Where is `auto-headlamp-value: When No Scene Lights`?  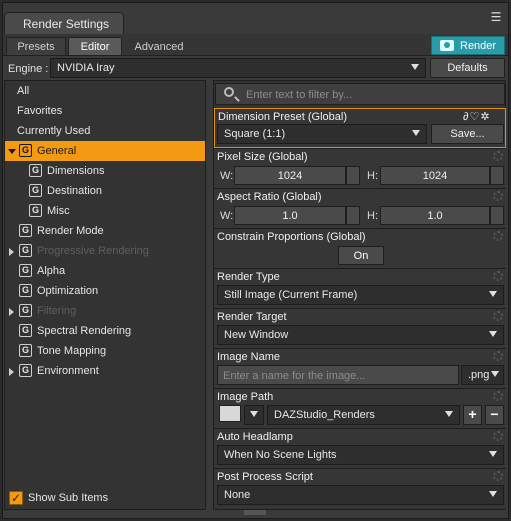
auto-headlamp-value: When No Scene Lights is located at coordinates (280, 455).